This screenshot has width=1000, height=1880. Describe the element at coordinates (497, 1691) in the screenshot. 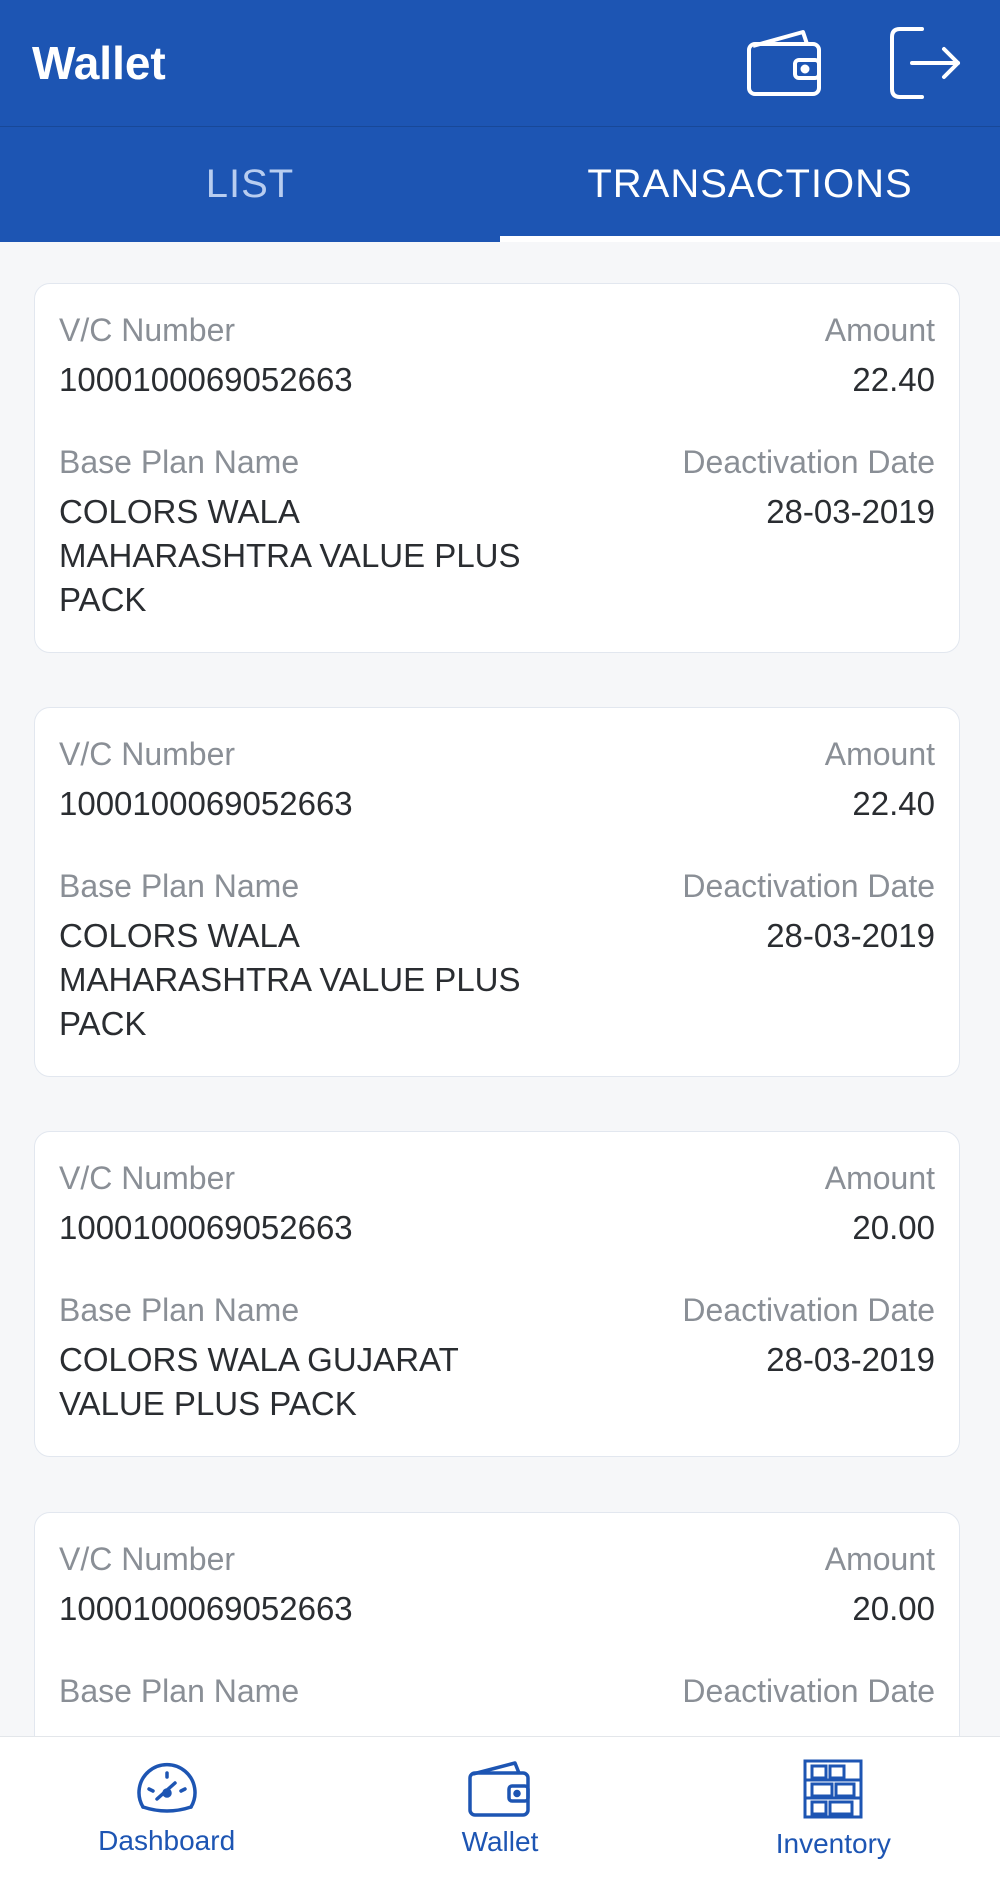

I see `card-row-bottom: Base Plan Name Deactivation Date` at that location.